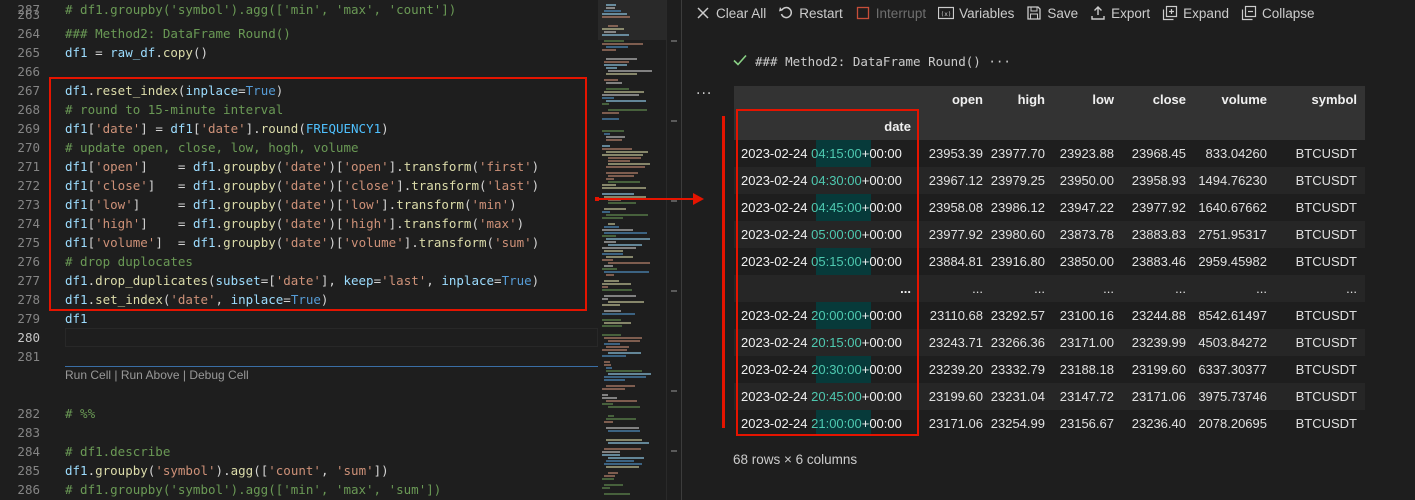 The width and height of the screenshot is (1415, 500). What do you see at coordinates (704, 94) in the screenshot?
I see `output-more-icon: ···` at bounding box center [704, 94].